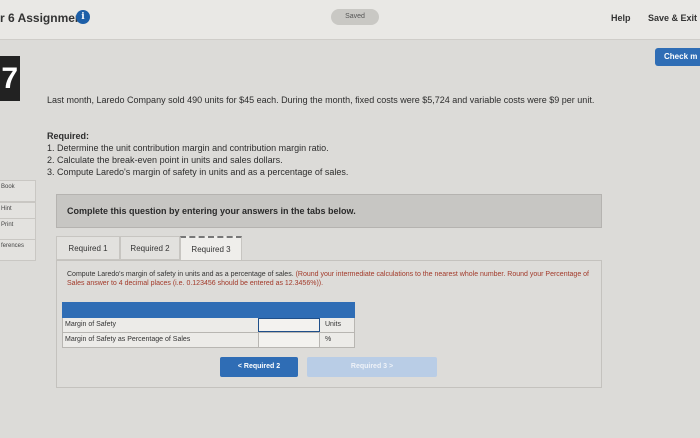 Image resolution: width=700 pixels, height=438 pixels. I want to click on margin-of-safety-units-input, so click(289, 325).